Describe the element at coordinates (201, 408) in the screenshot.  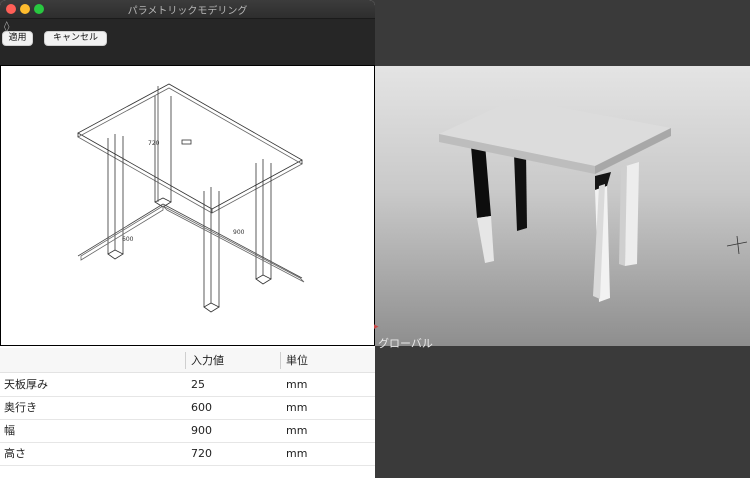
I see `param-value: 600` at that location.